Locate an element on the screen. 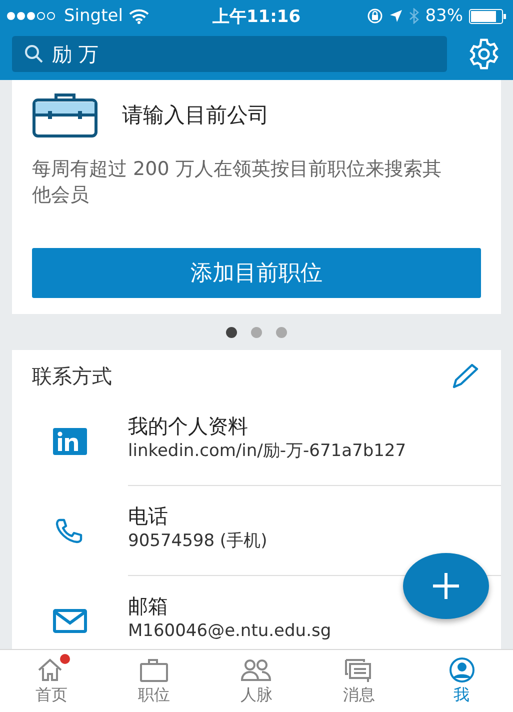  edit-pencil-icon is located at coordinates (466, 376).